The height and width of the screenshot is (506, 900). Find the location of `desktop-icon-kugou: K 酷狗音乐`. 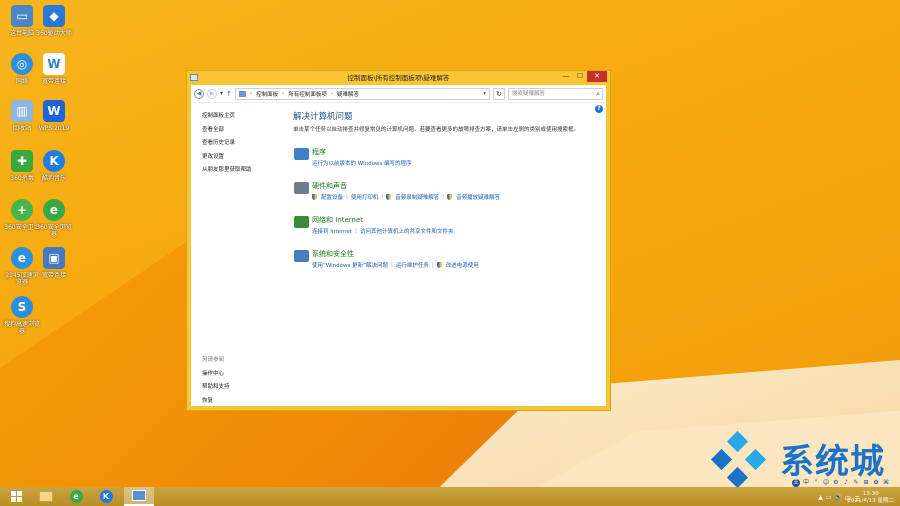

desktop-icon-kugou: K 酷狗音乐 is located at coordinates (54, 166).